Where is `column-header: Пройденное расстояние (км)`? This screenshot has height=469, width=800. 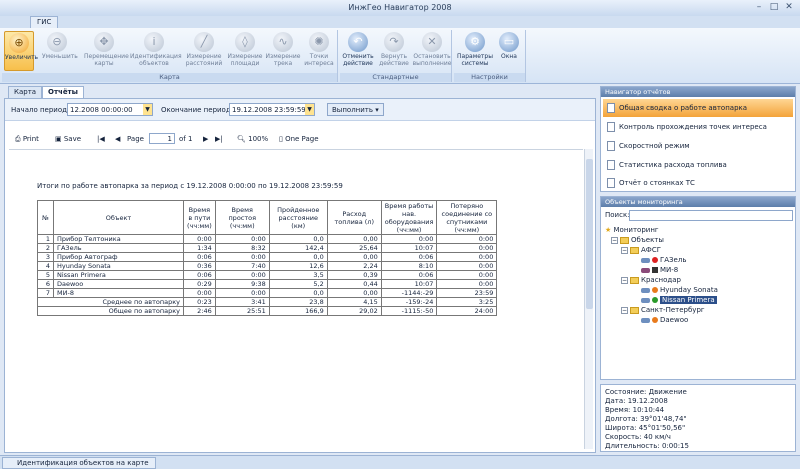 column-header: Пройденное расстояние (км) is located at coordinates (298, 217).